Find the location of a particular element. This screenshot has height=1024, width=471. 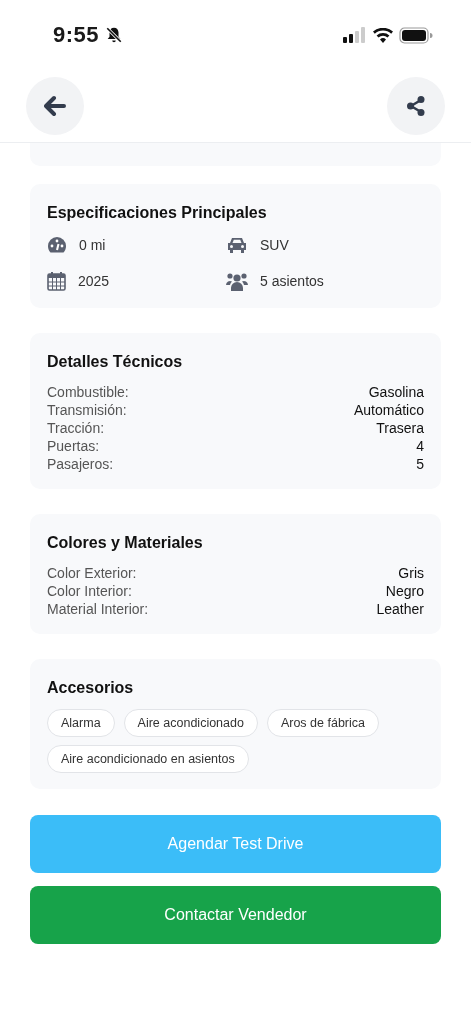

car-icon is located at coordinates (237, 245).